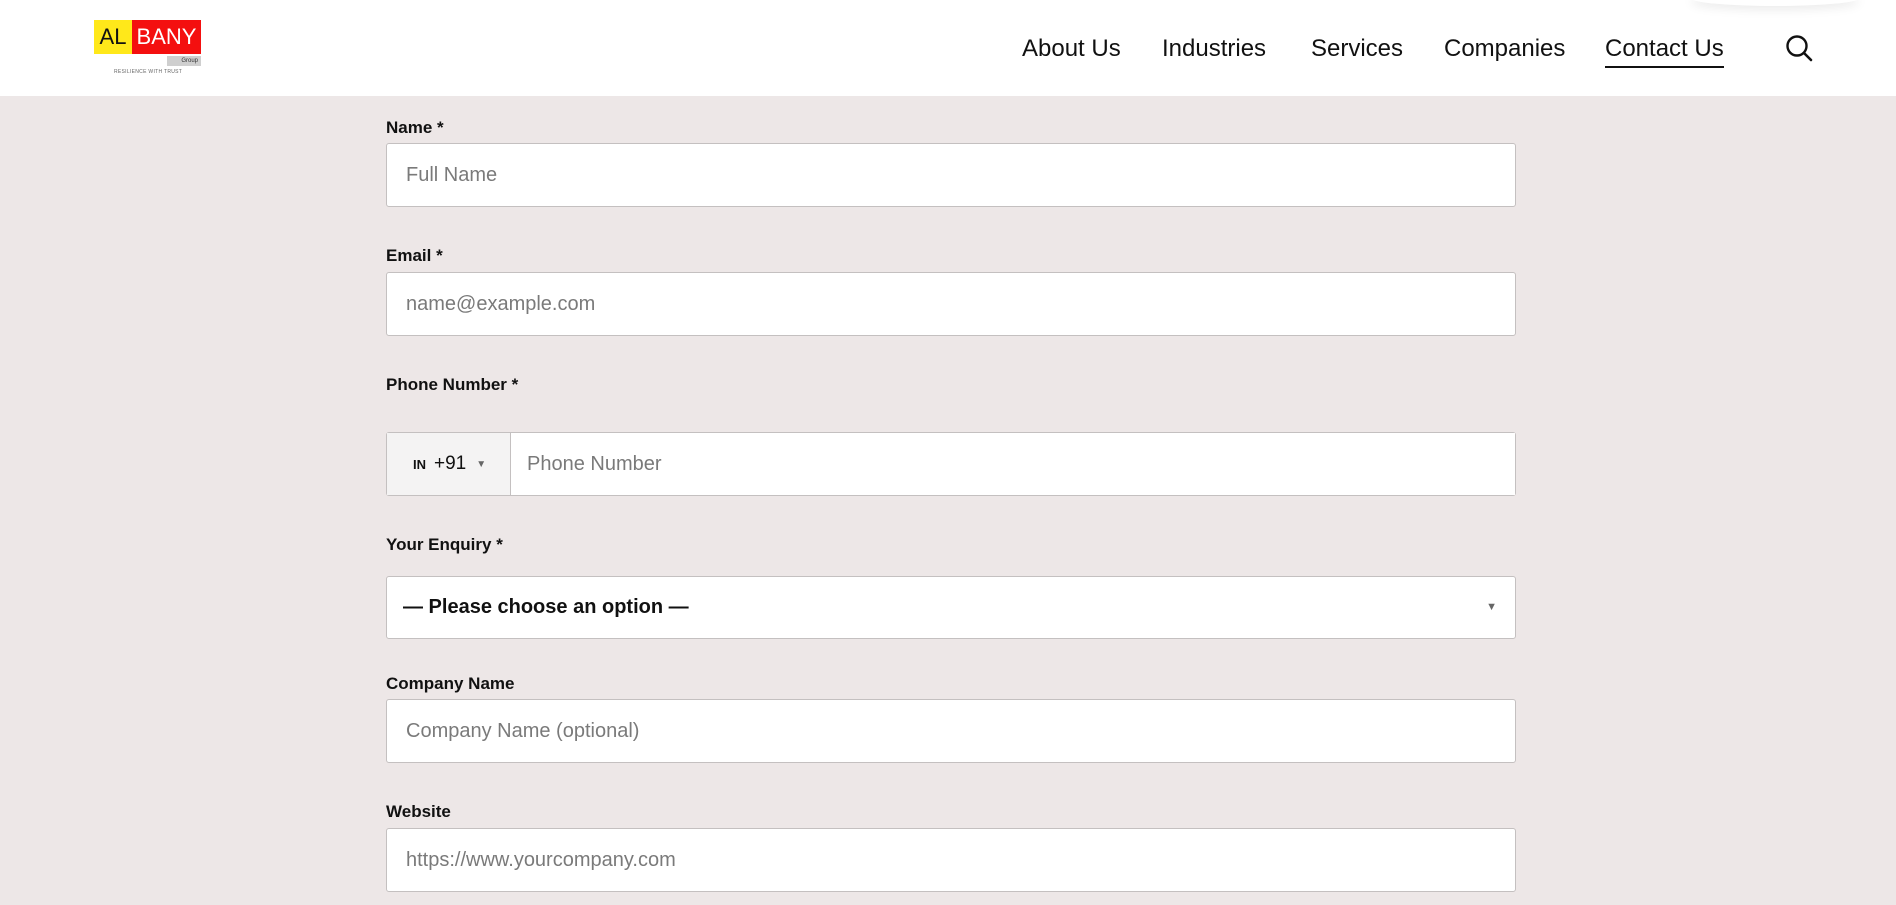  I want to click on nav-item-services: Services, so click(1357, 49).